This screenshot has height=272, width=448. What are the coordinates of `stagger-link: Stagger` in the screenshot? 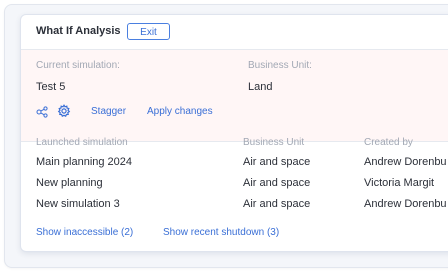 It's located at (108, 111).